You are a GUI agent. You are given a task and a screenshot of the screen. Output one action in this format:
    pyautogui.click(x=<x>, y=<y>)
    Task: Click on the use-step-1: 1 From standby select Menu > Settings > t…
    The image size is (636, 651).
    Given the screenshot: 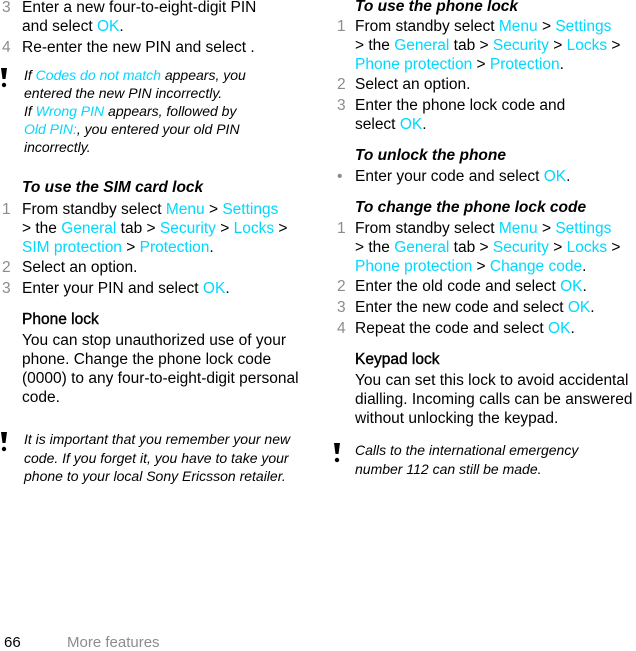 What is the action you would take?
    pyautogui.click(x=479, y=45)
    